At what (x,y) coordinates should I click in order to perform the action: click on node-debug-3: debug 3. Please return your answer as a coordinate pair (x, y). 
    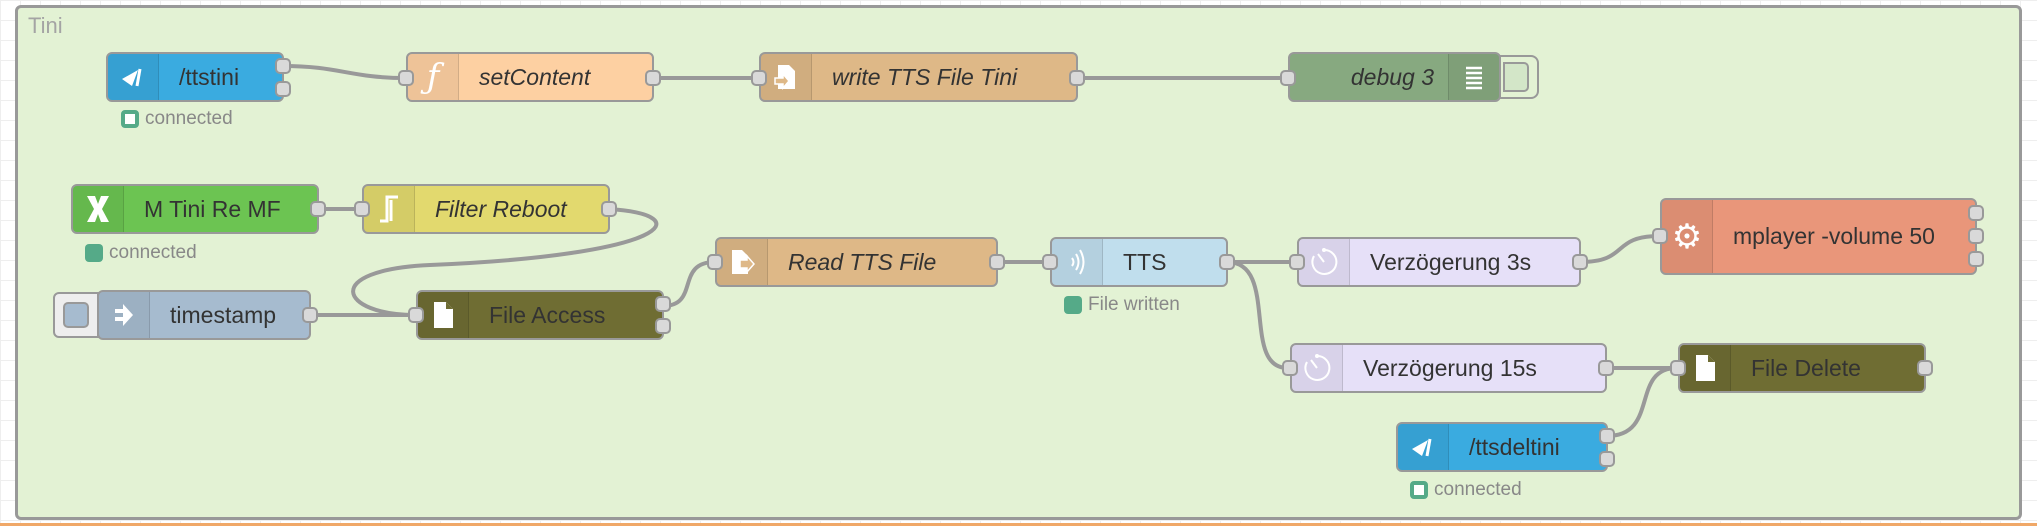
    Looking at the image, I should click on (1394, 77).